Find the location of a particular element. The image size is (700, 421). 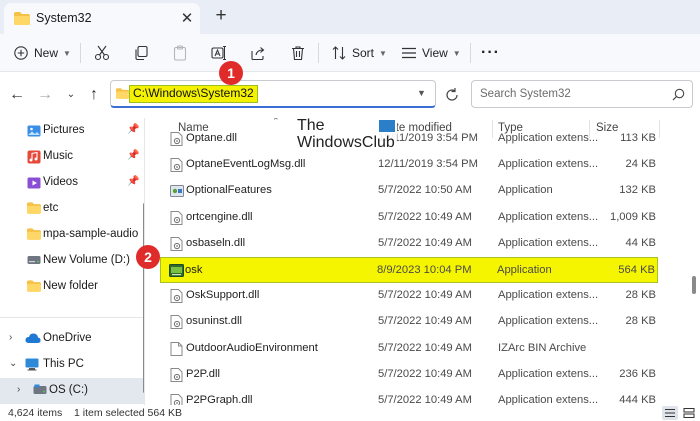

copy-button is located at coordinates (141, 53).